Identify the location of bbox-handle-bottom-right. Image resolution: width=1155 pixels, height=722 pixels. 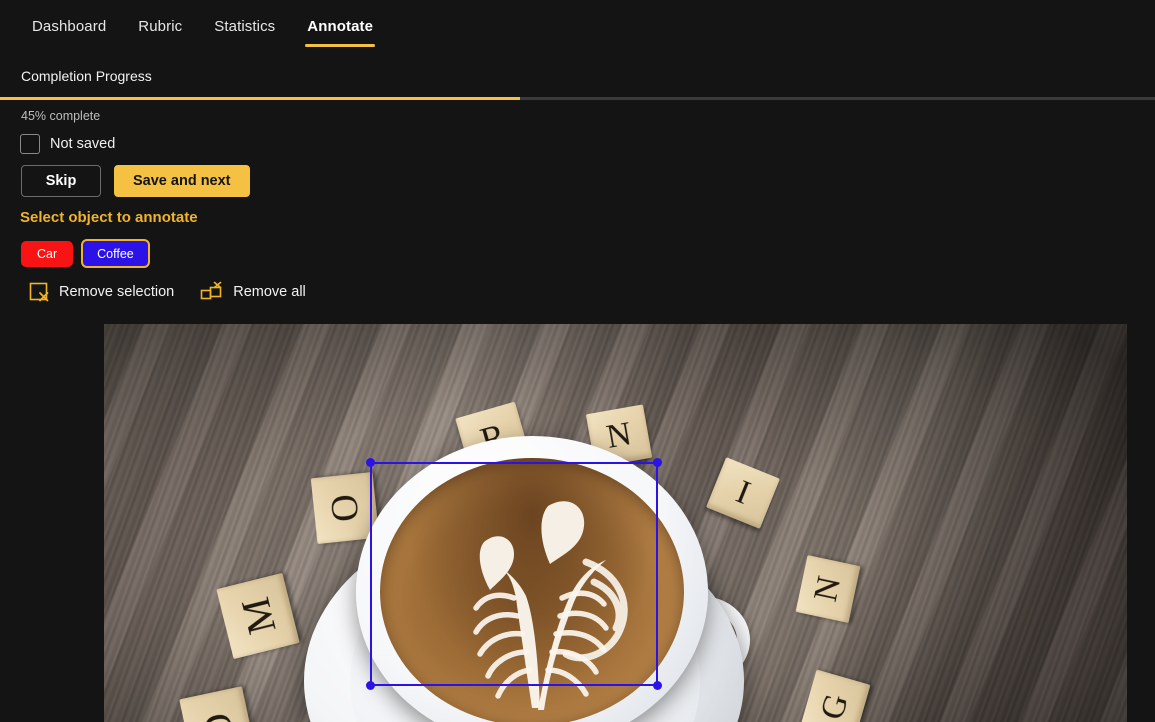
(657, 685).